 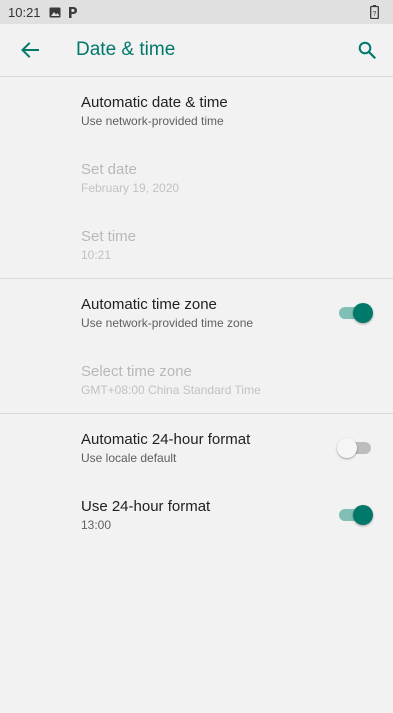 I want to click on automatic-time-zone-switch, so click(x=355, y=312).